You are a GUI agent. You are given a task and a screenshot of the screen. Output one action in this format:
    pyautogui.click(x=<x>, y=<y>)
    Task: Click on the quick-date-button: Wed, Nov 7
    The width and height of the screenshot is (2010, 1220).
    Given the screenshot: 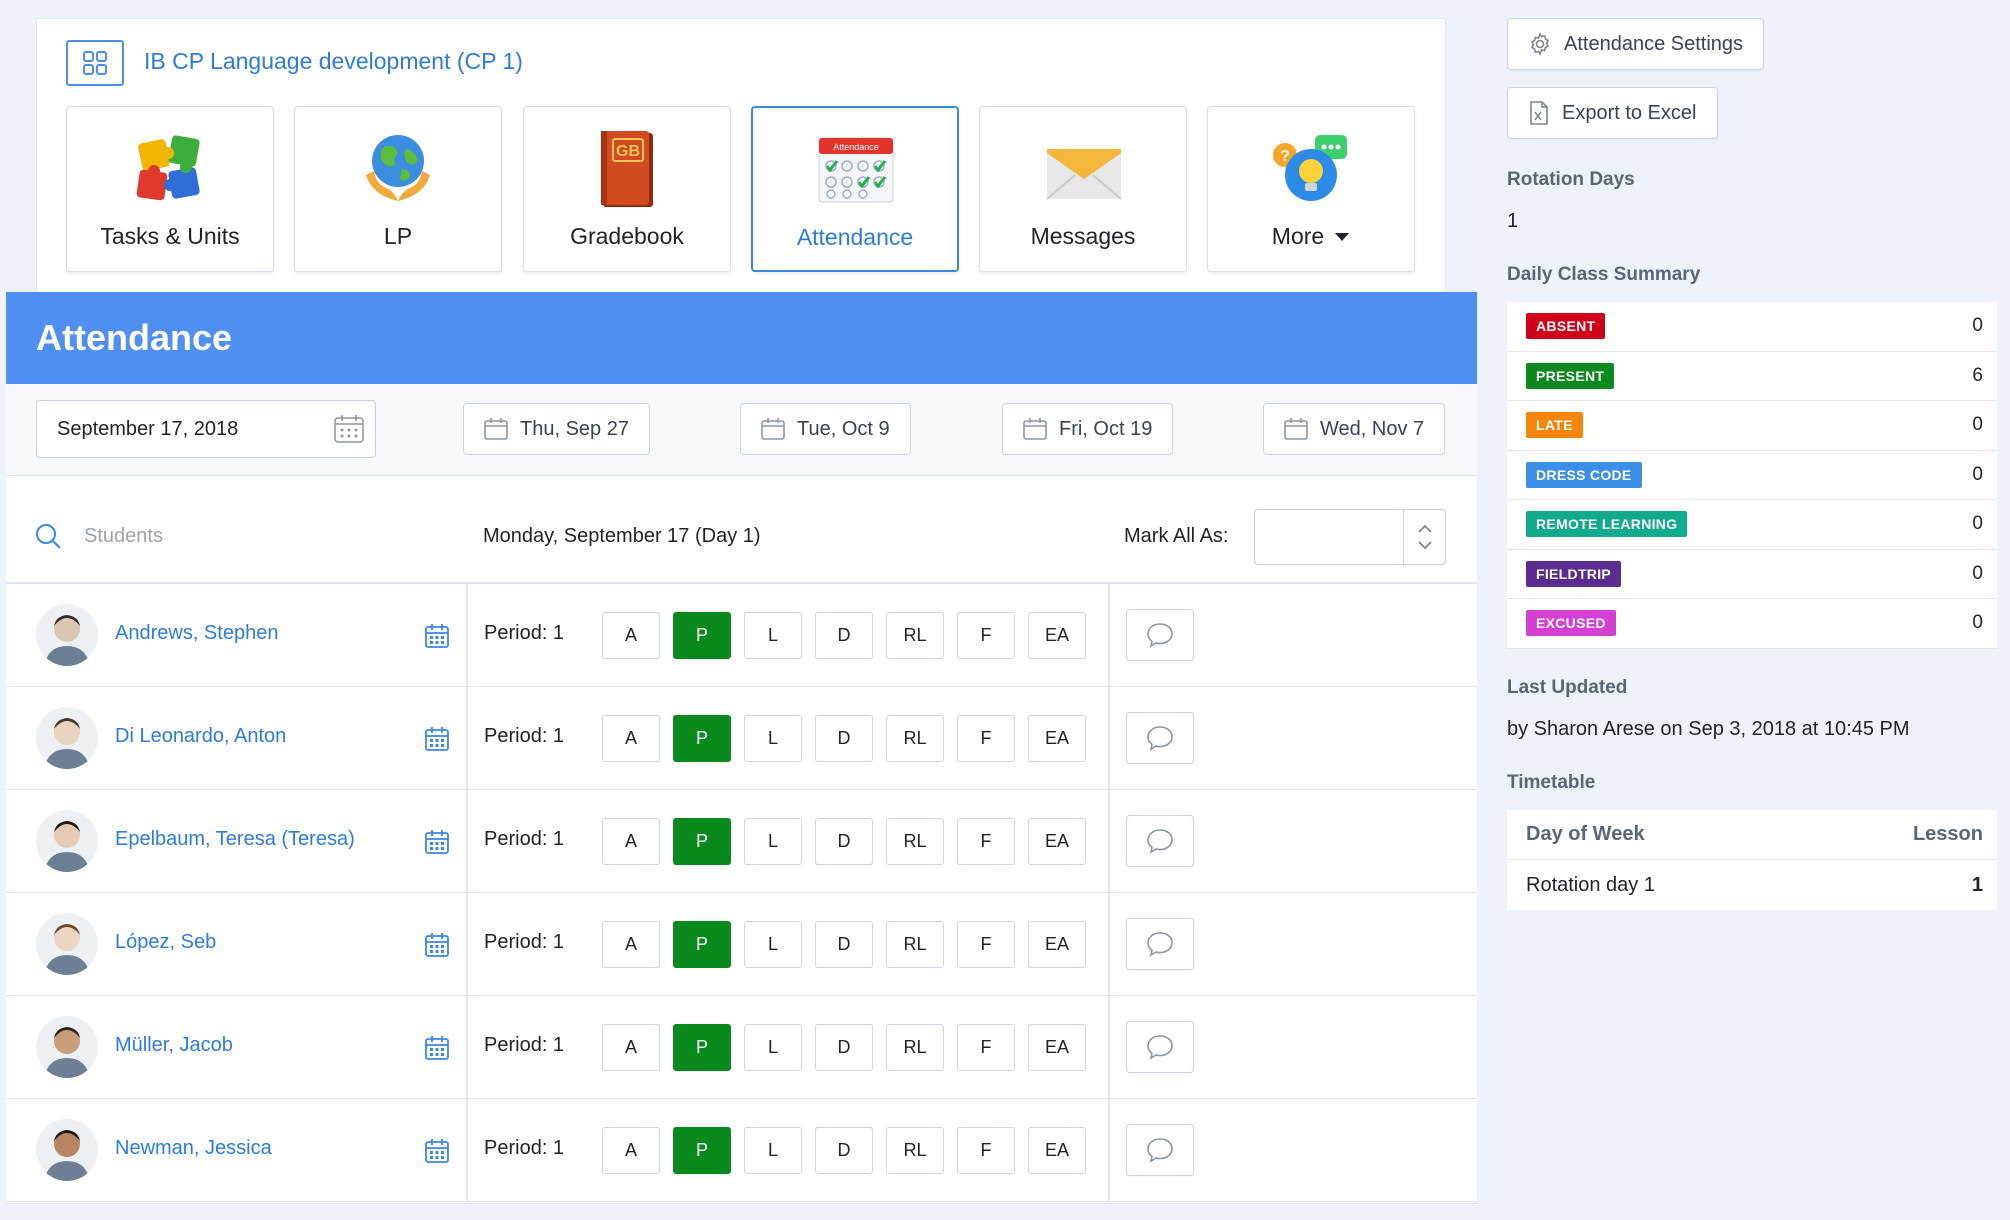 What is the action you would take?
    pyautogui.click(x=1354, y=429)
    